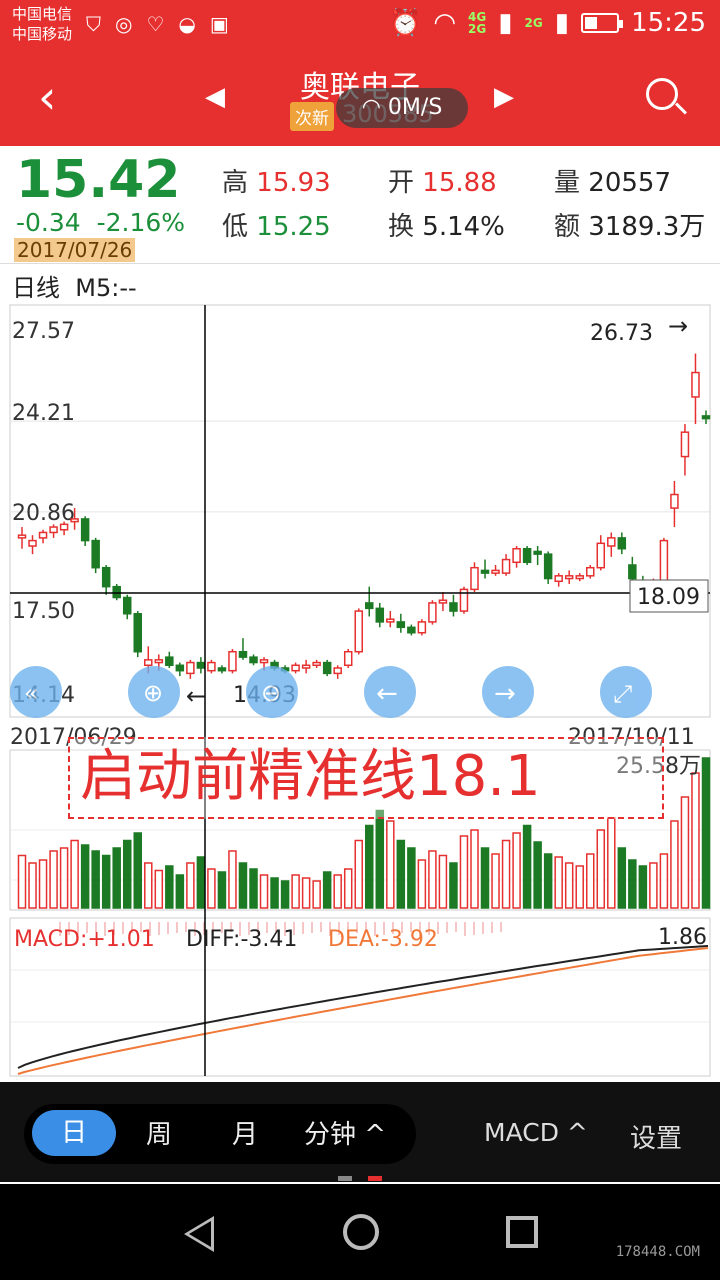  I want to click on scroll-left-fast-button: «, so click(36, 692).